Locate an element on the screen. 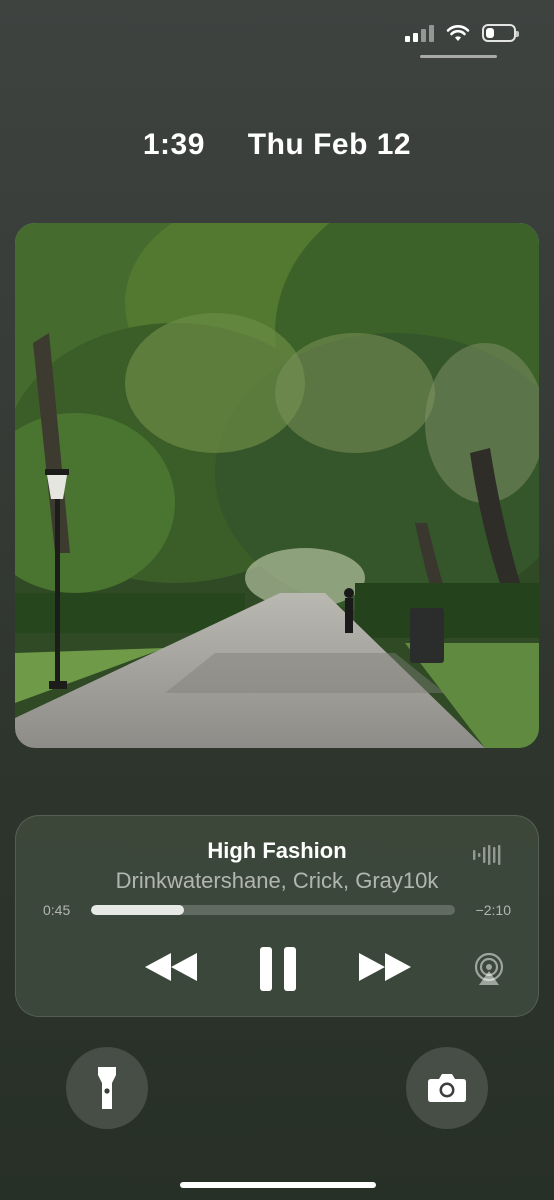 The image size is (554, 1200). rewind-icon is located at coordinates (171, 967).